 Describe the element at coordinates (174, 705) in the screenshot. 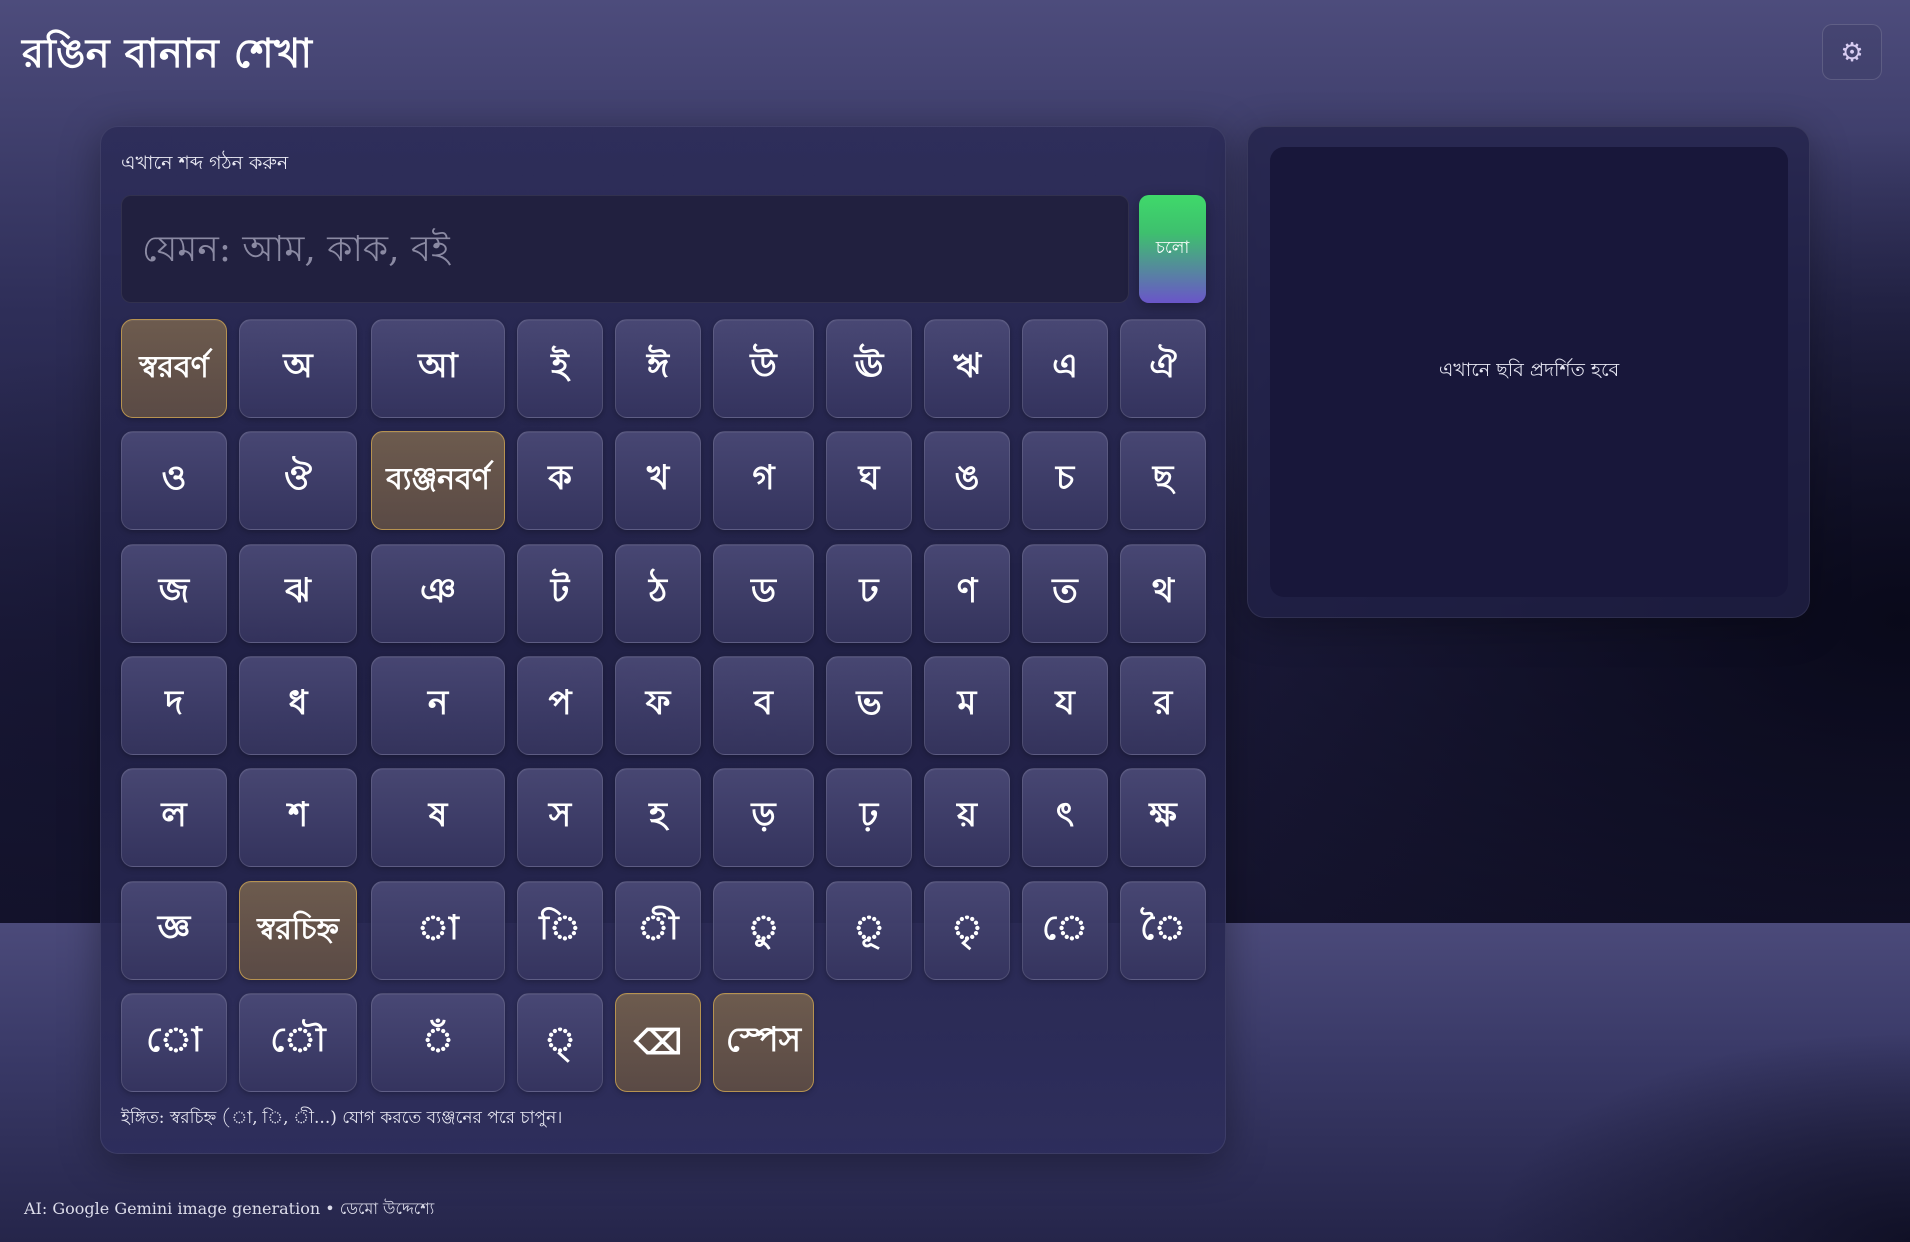

I see `letter-key: দ` at that location.